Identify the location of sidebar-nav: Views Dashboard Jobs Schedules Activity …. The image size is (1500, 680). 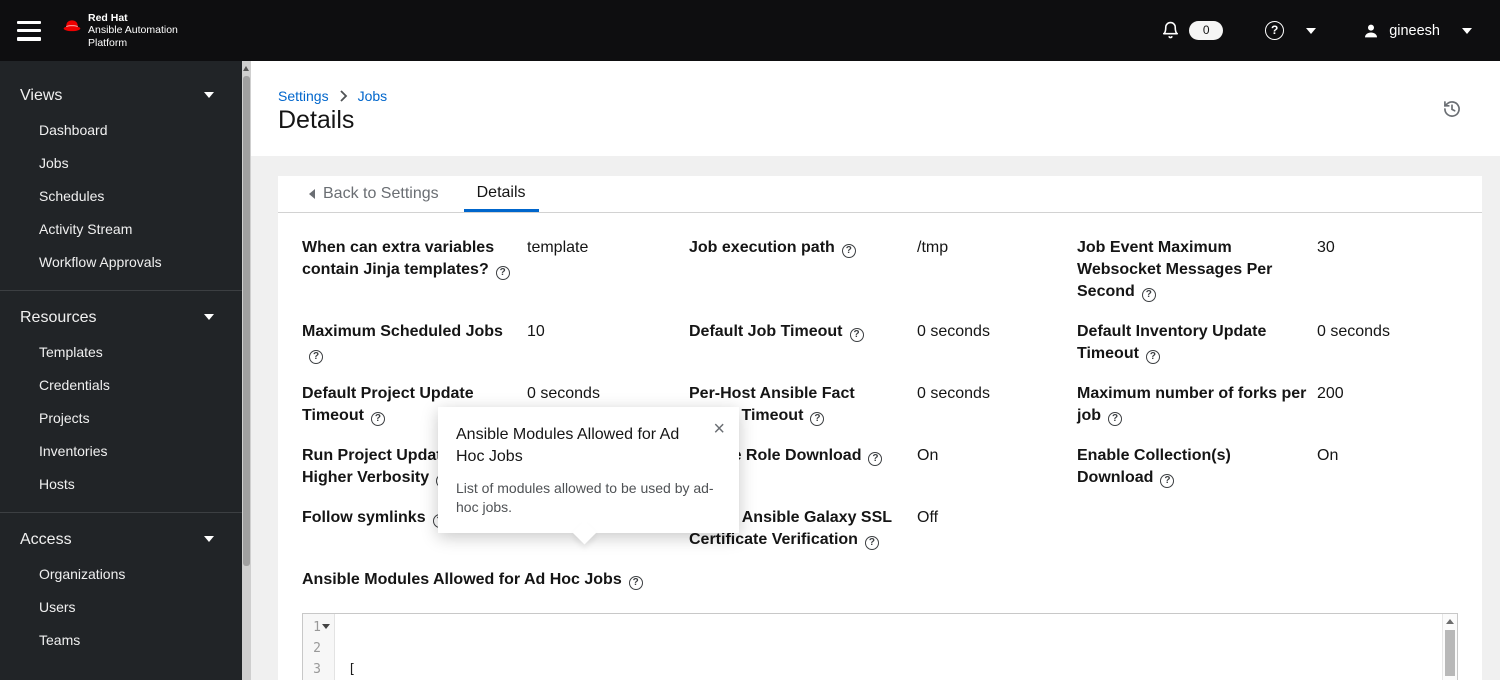
(121, 370).